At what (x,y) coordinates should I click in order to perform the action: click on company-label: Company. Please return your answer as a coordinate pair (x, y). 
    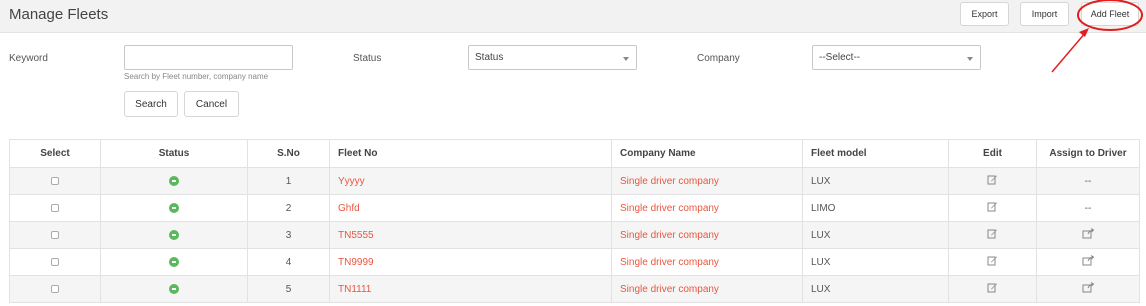
    Looking at the image, I should click on (718, 58).